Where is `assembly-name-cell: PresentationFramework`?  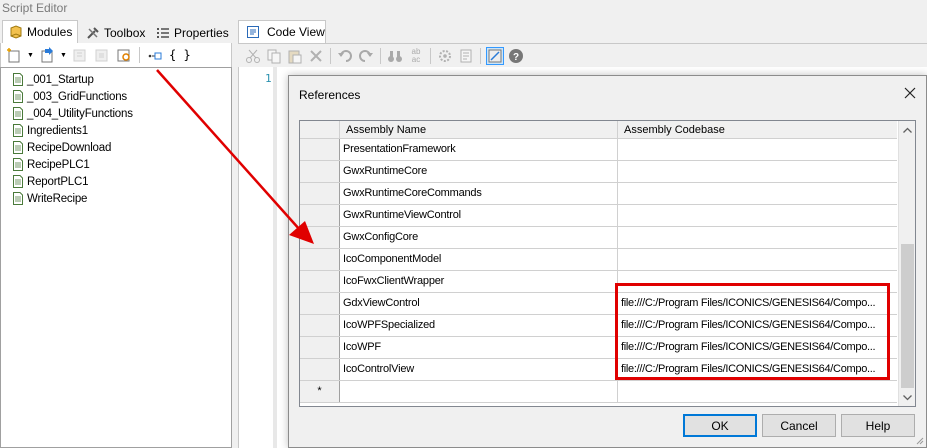
assembly-name-cell: PresentationFramework is located at coordinates (479, 149).